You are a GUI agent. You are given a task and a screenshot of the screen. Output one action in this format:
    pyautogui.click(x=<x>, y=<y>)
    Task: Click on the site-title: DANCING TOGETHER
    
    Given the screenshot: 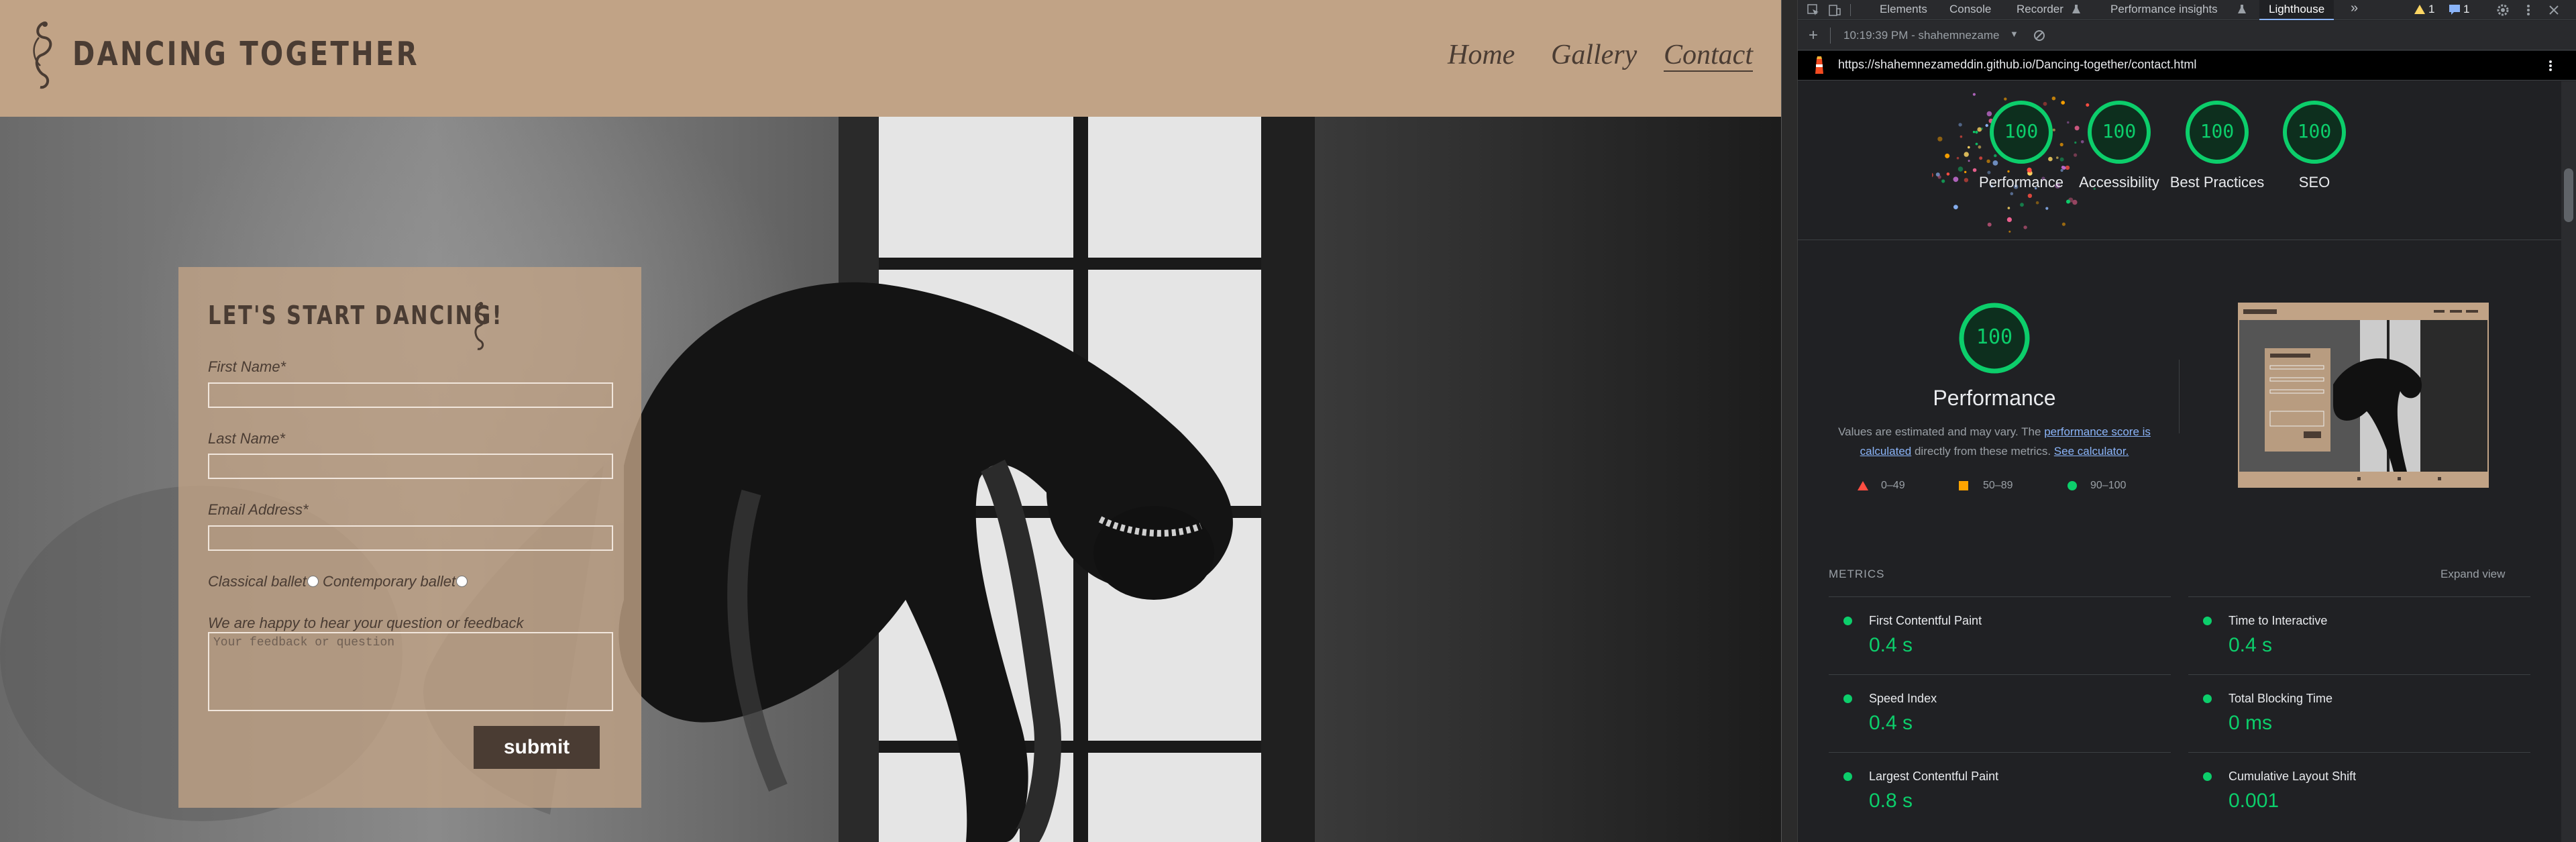 What is the action you would take?
    pyautogui.click(x=245, y=54)
    